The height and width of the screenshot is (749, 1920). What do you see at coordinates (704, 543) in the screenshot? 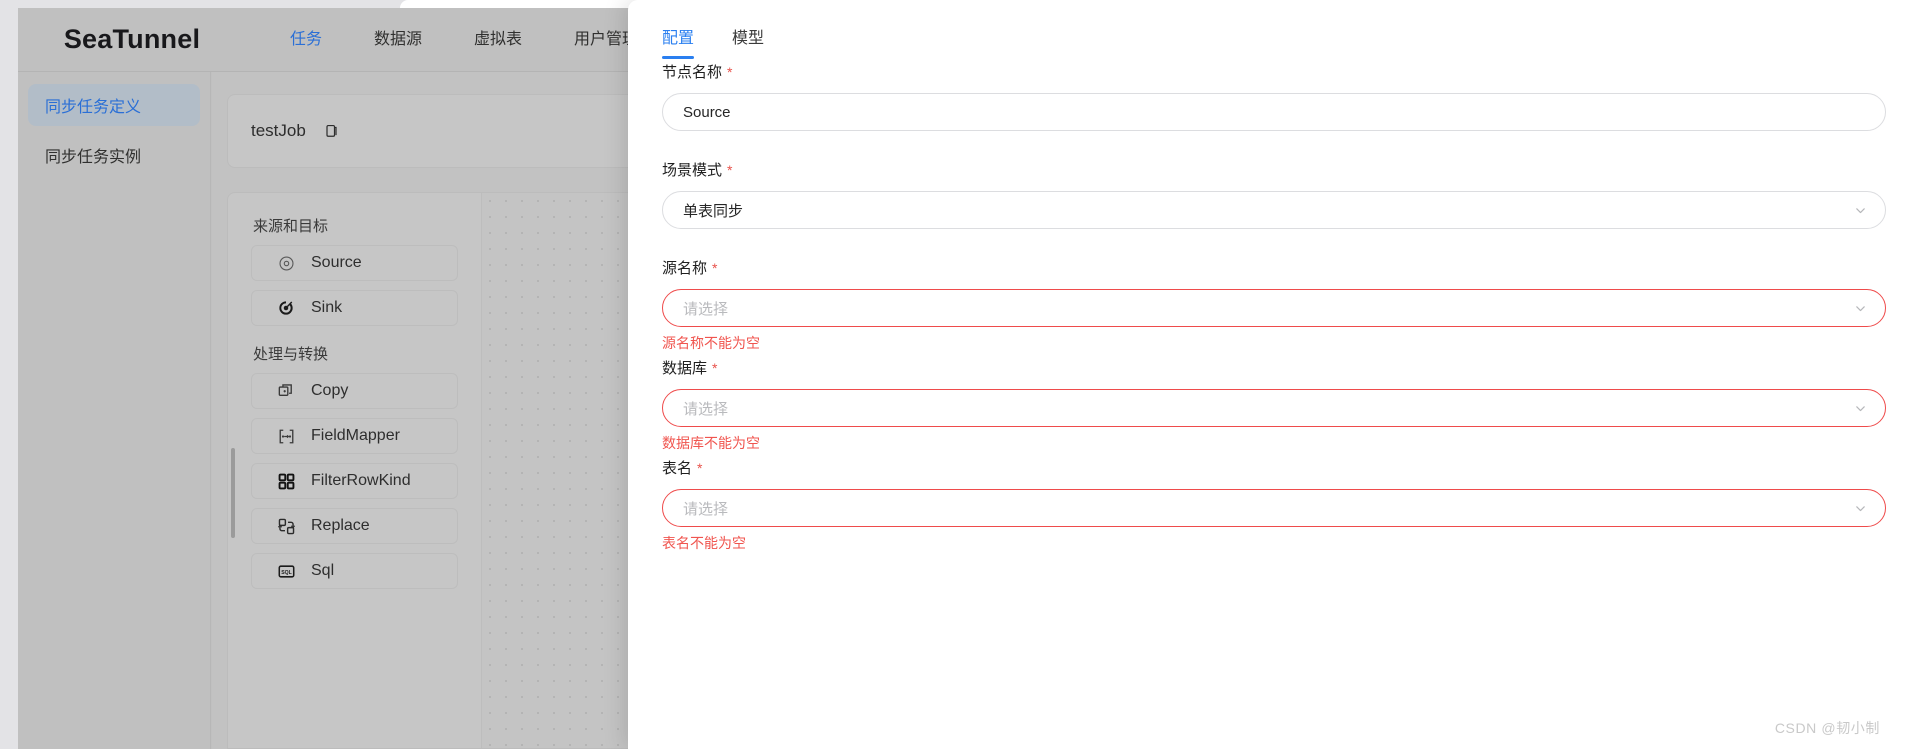
I see `table-name-error: 表名不能为空` at bounding box center [704, 543].